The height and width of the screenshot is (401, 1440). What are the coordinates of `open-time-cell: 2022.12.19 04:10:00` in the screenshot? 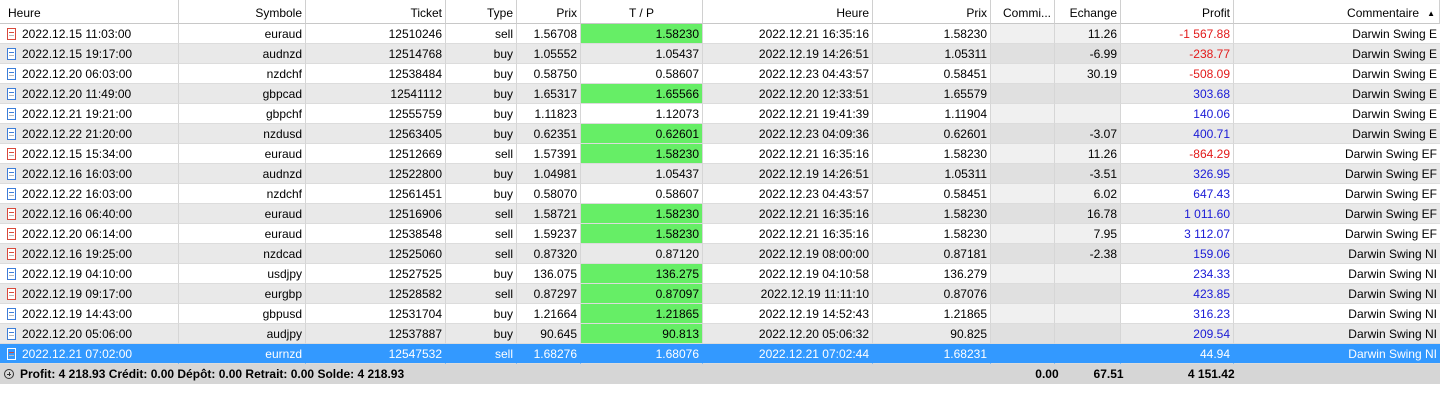 It's located at (89, 274).